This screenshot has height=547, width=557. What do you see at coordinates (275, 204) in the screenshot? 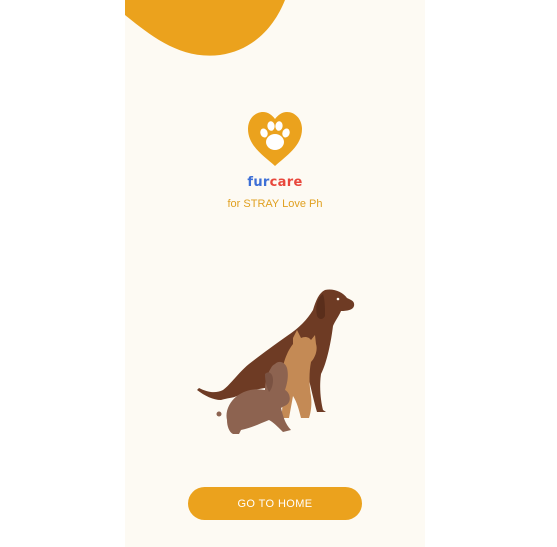
I see `tagline: for STRAY Love Ph` at bounding box center [275, 204].